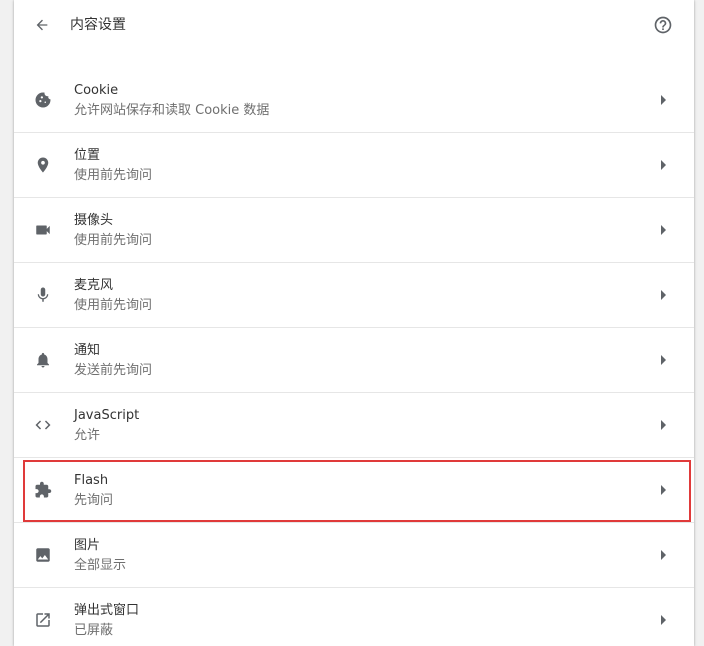 The width and height of the screenshot is (704, 646). I want to click on setting-title: 麦克风, so click(94, 285).